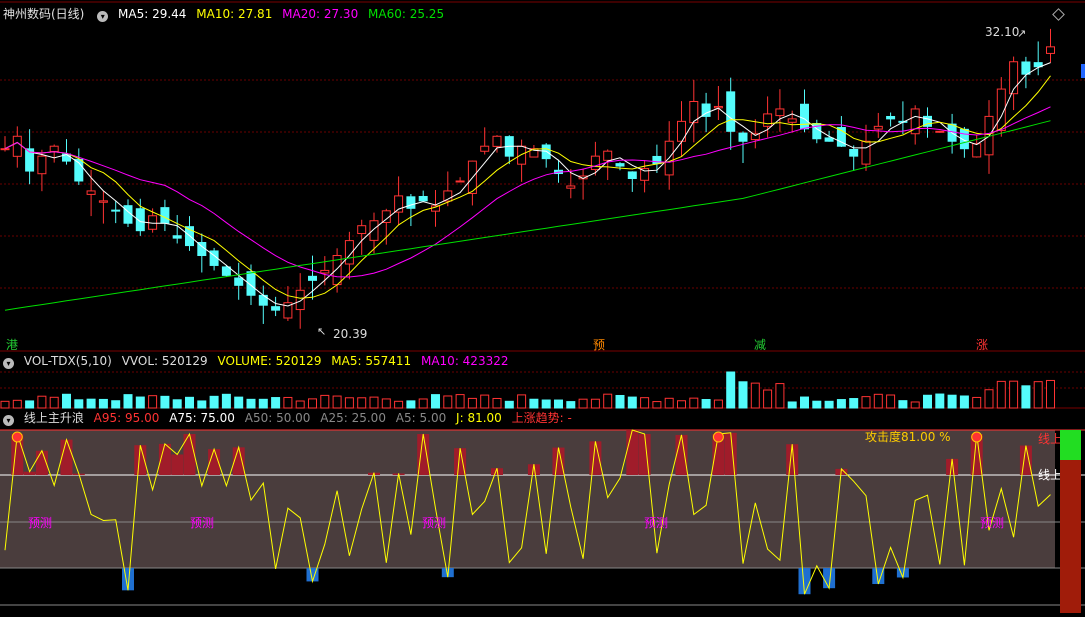  I want to click on gauge-red, so click(1070, 536).